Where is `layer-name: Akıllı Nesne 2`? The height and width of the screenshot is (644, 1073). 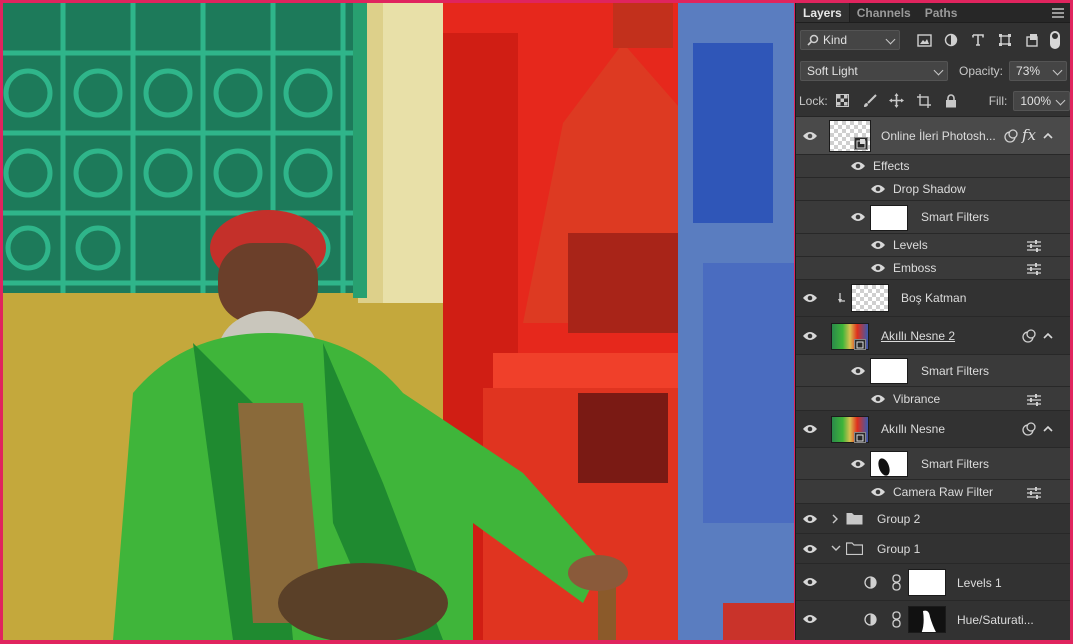 layer-name: Akıllı Nesne 2 is located at coordinates (918, 336).